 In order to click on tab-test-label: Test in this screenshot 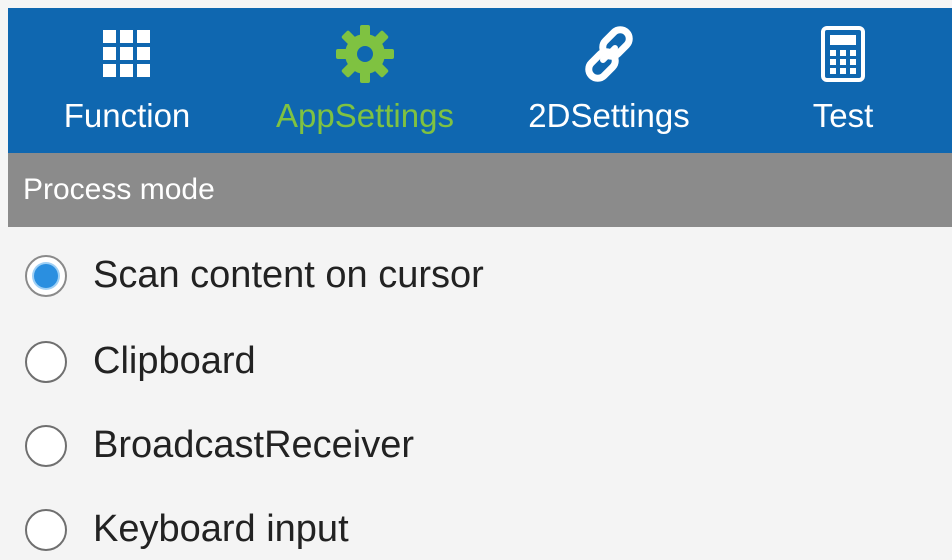, I will do `click(843, 115)`.